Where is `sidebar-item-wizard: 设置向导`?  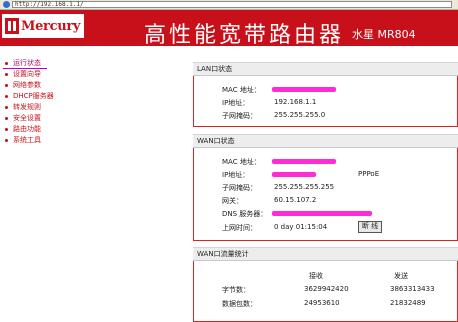
sidebar-item-wizard: 设置向导 is located at coordinates (40, 74).